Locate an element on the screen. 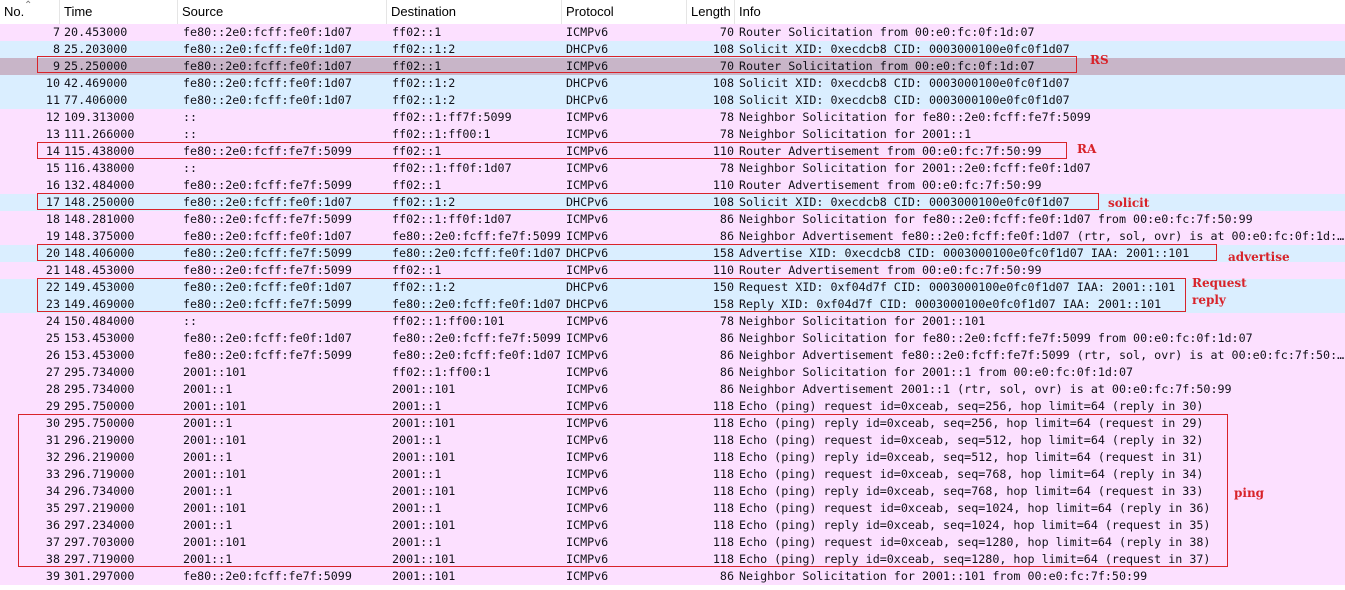 The height and width of the screenshot is (590, 1345). column-header-source: Source is located at coordinates (282, 12).